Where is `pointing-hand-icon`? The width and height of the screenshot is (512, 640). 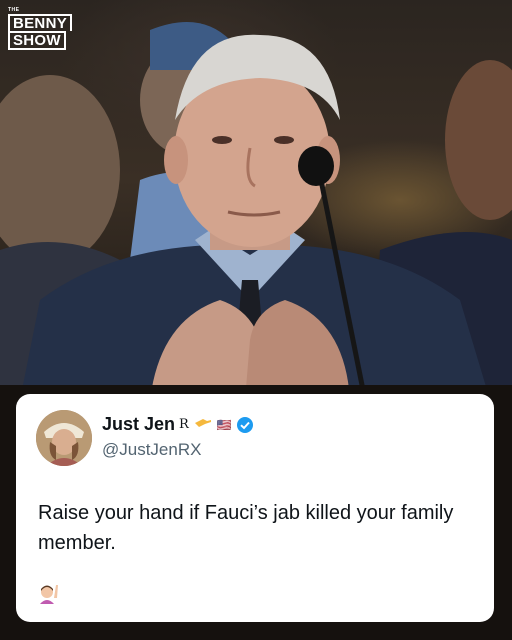
pointing-hand-icon is located at coordinates (203, 424).